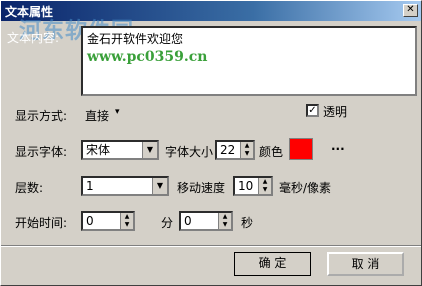 The image size is (422, 286). Describe the element at coordinates (41, 152) in the screenshot. I see `font-label: 显示字体:` at that location.